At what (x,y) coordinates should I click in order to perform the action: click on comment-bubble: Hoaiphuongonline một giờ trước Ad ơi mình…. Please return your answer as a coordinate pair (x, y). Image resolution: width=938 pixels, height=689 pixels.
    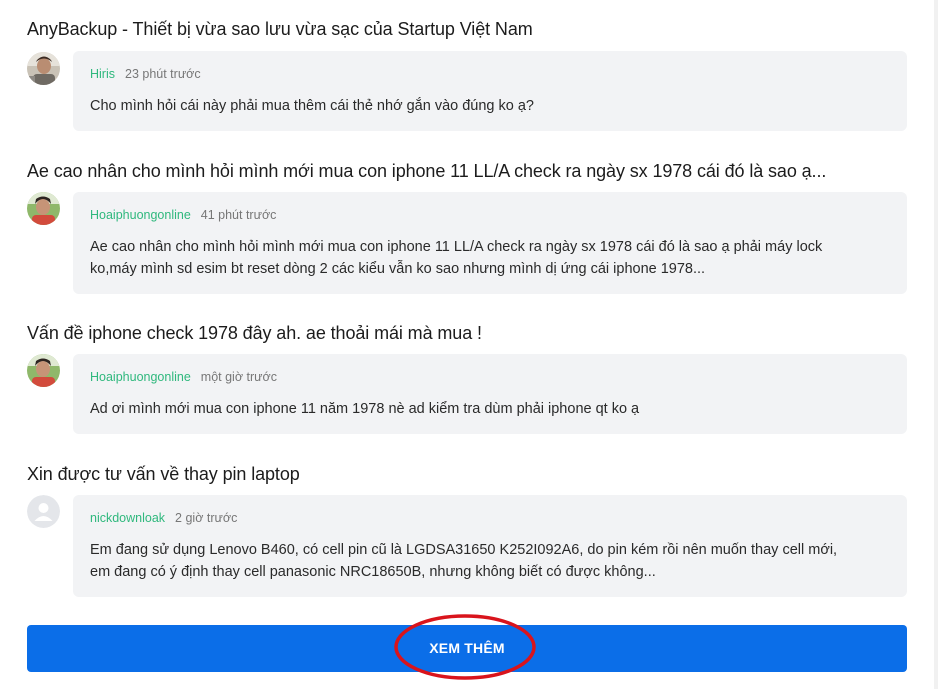
    Looking at the image, I should click on (490, 394).